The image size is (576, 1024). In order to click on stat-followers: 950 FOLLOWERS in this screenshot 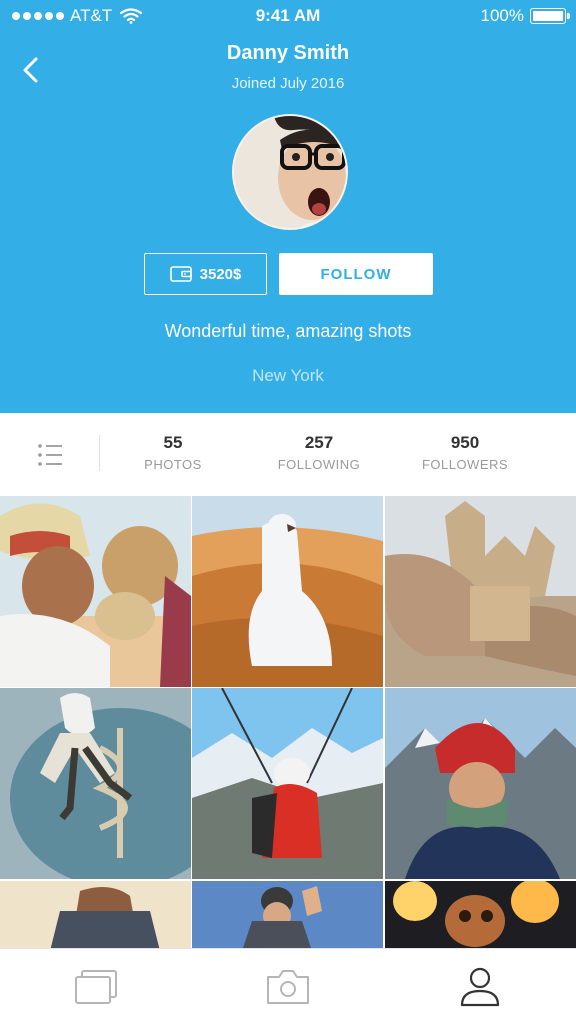, I will do `click(465, 452)`.